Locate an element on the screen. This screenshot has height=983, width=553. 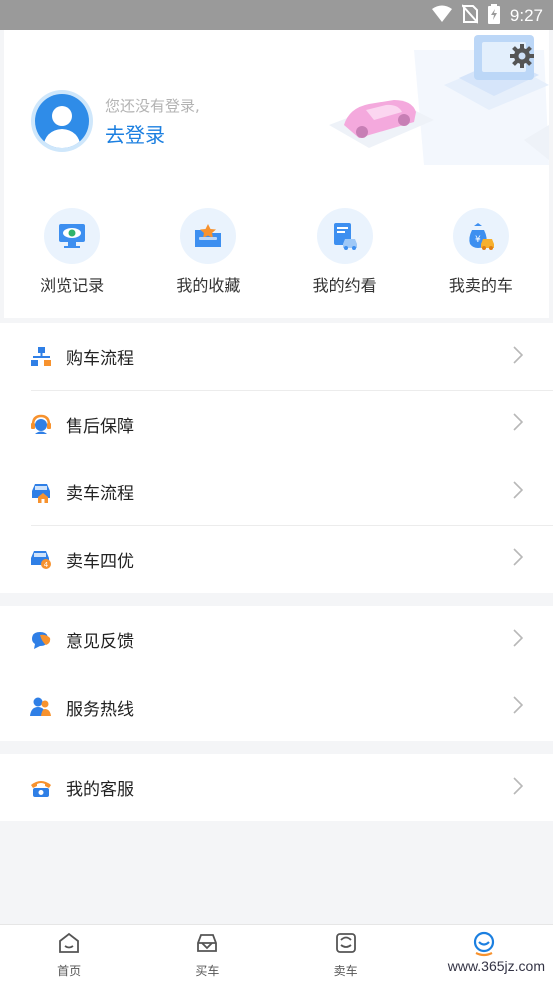
chat-bubble-icon is located at coordinates (41, 640).